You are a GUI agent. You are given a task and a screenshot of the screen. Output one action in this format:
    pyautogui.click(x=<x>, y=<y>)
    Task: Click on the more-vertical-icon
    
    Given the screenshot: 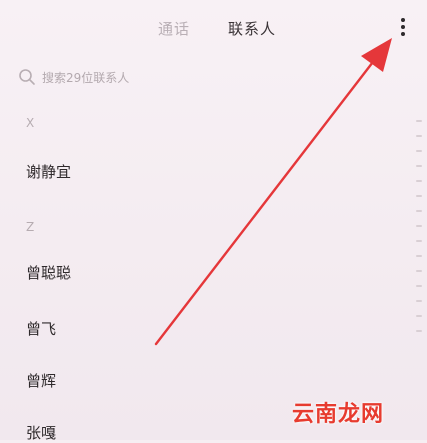 What is the action you would take?
    pyautogui.click(x=403, y=20)
    